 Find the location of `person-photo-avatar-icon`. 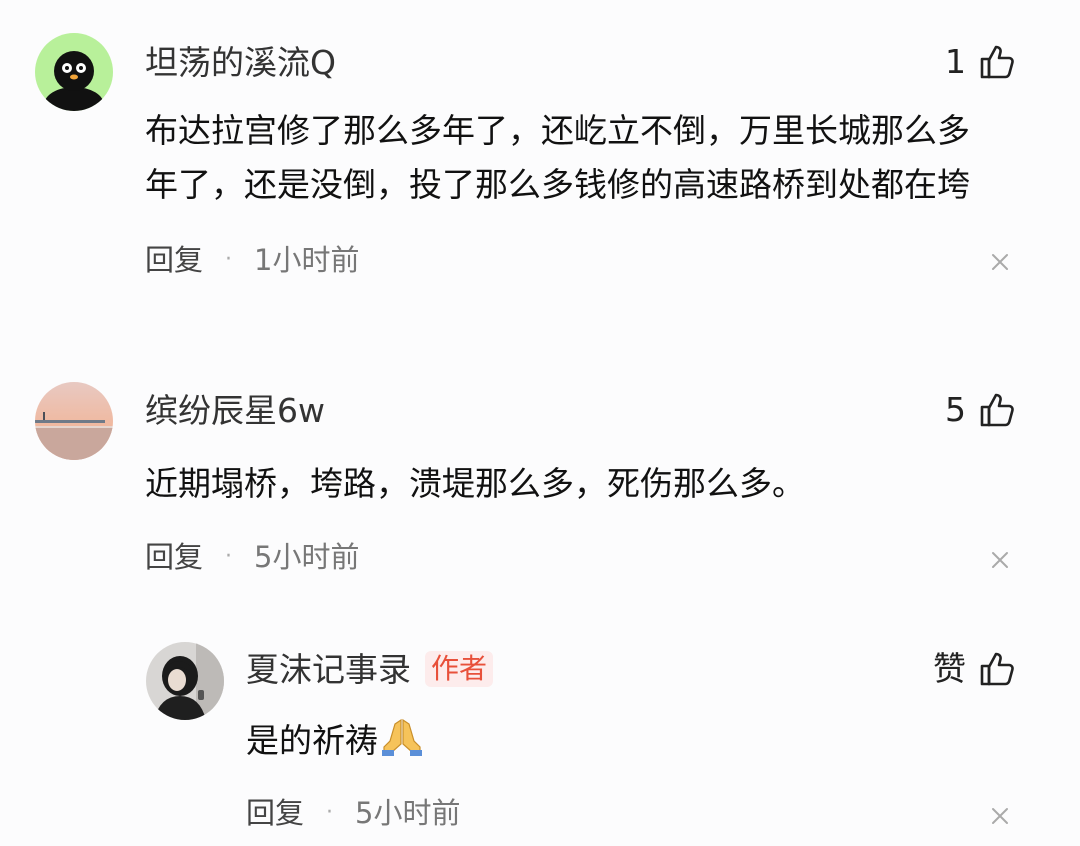

person-photo-avatar-icon is located at coordinates (185, 681).